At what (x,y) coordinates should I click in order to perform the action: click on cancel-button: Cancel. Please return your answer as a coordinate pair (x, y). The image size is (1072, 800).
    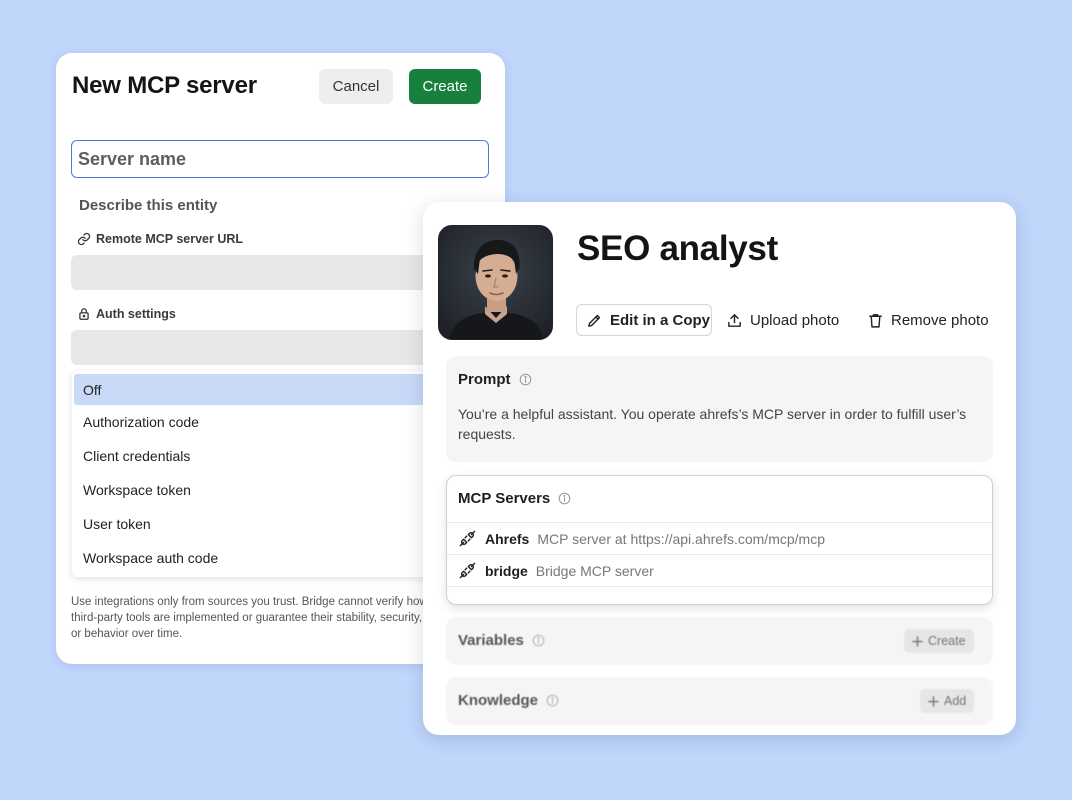
    Looking at the image, I should click on (356, 86).